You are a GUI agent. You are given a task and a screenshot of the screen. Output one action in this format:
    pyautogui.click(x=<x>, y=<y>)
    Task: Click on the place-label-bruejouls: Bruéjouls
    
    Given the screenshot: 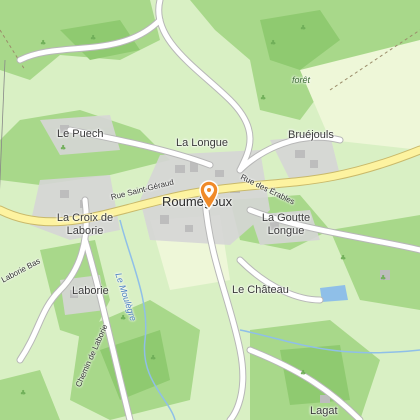 What is the action you would take?
    pyautogui.click(x=311, y=135)
    